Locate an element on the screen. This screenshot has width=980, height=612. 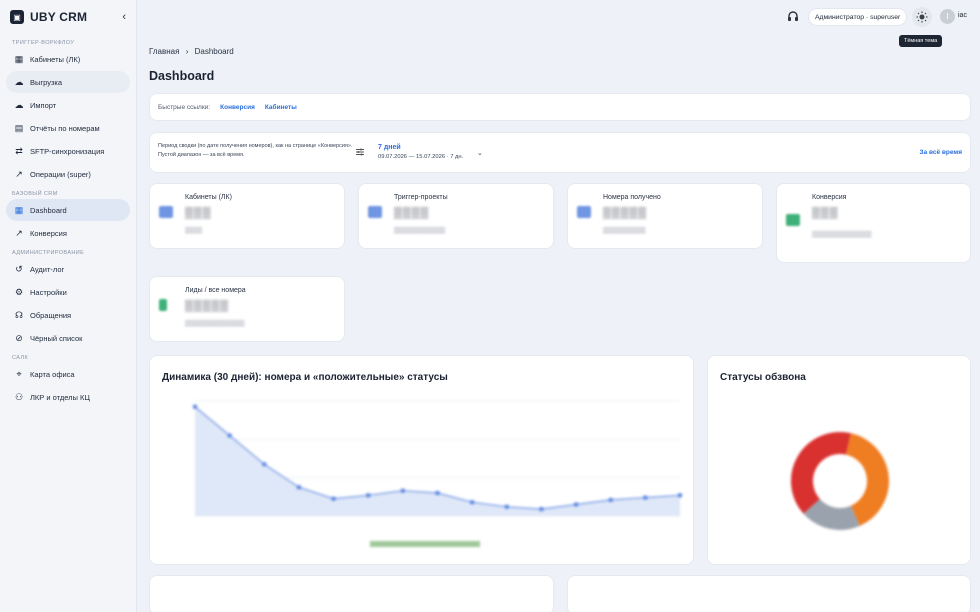
stat-card-cabinets: Кабинеты (ЛК) ▒▒▒ ▒▒▒▒ is located at coordinates (247, 216).